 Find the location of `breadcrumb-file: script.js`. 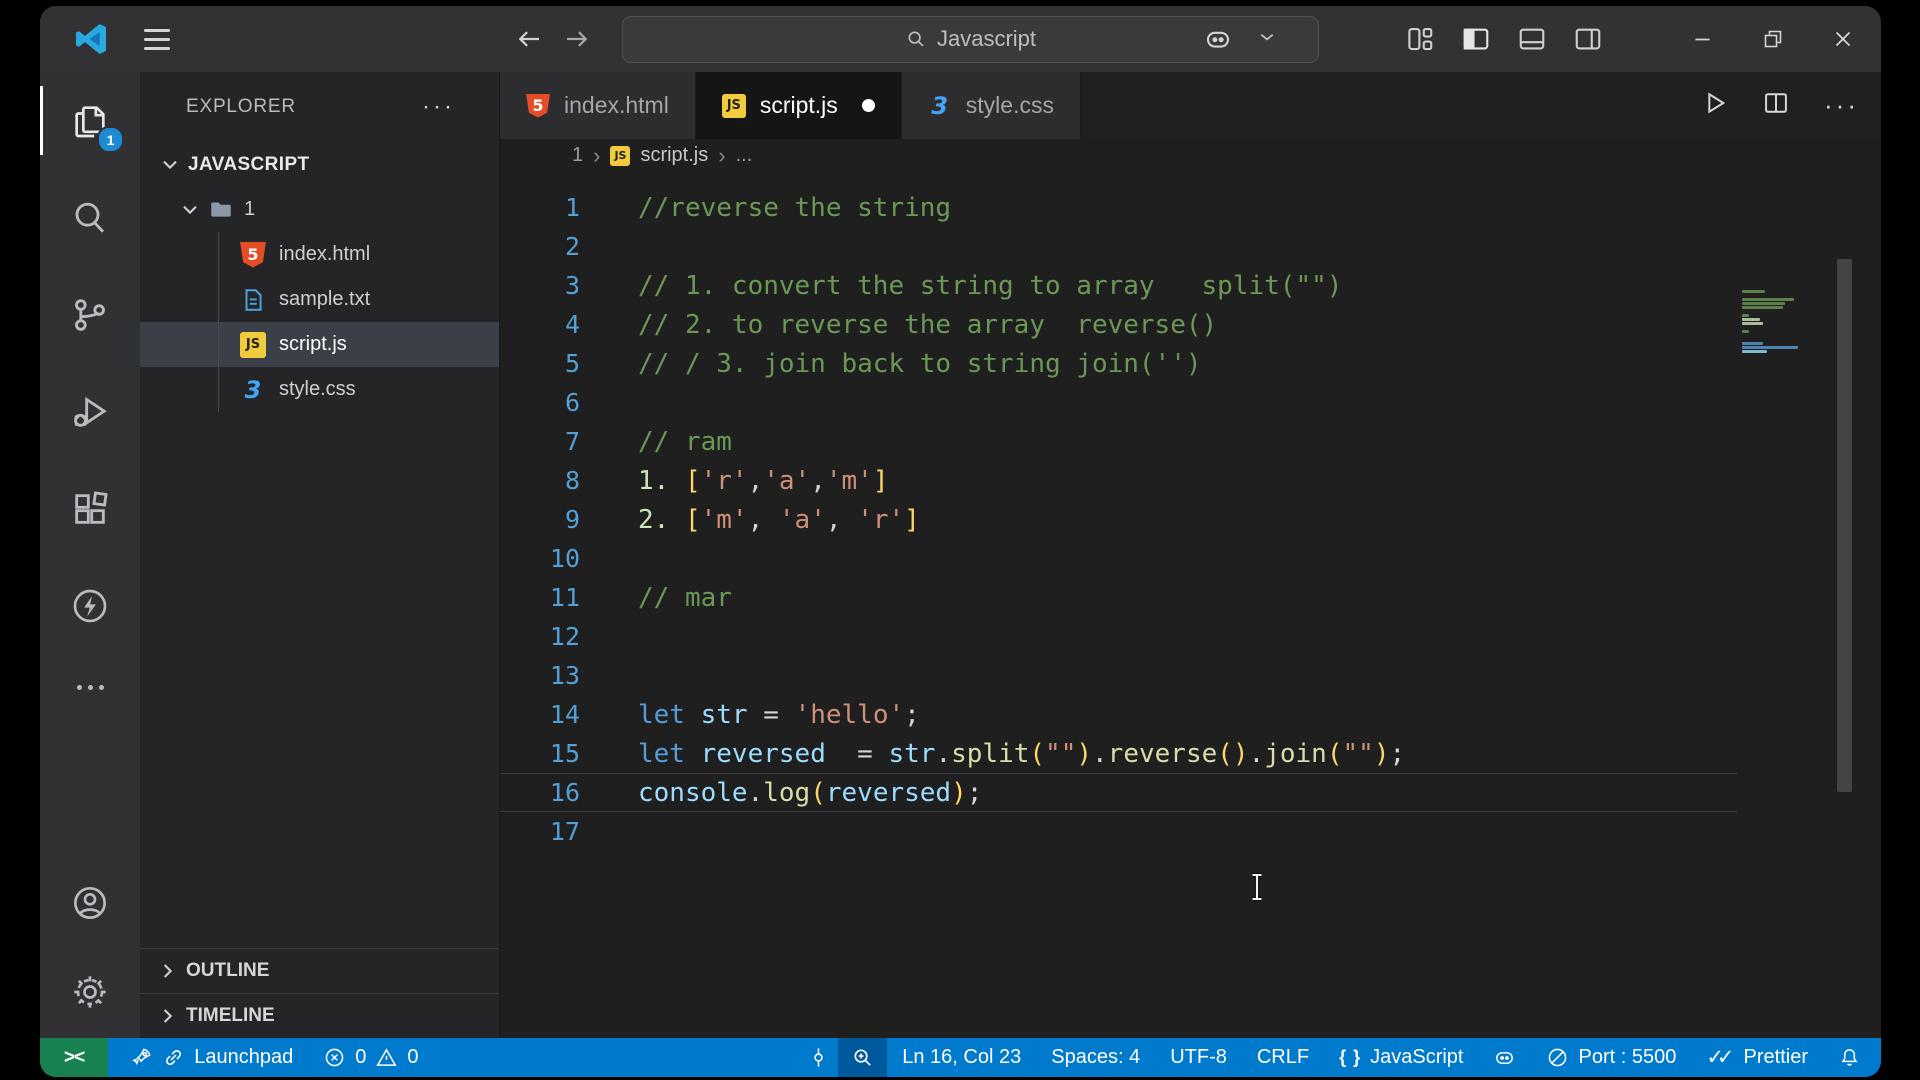

breadcrumb-file: script.js is located at coordinates (674, 155).